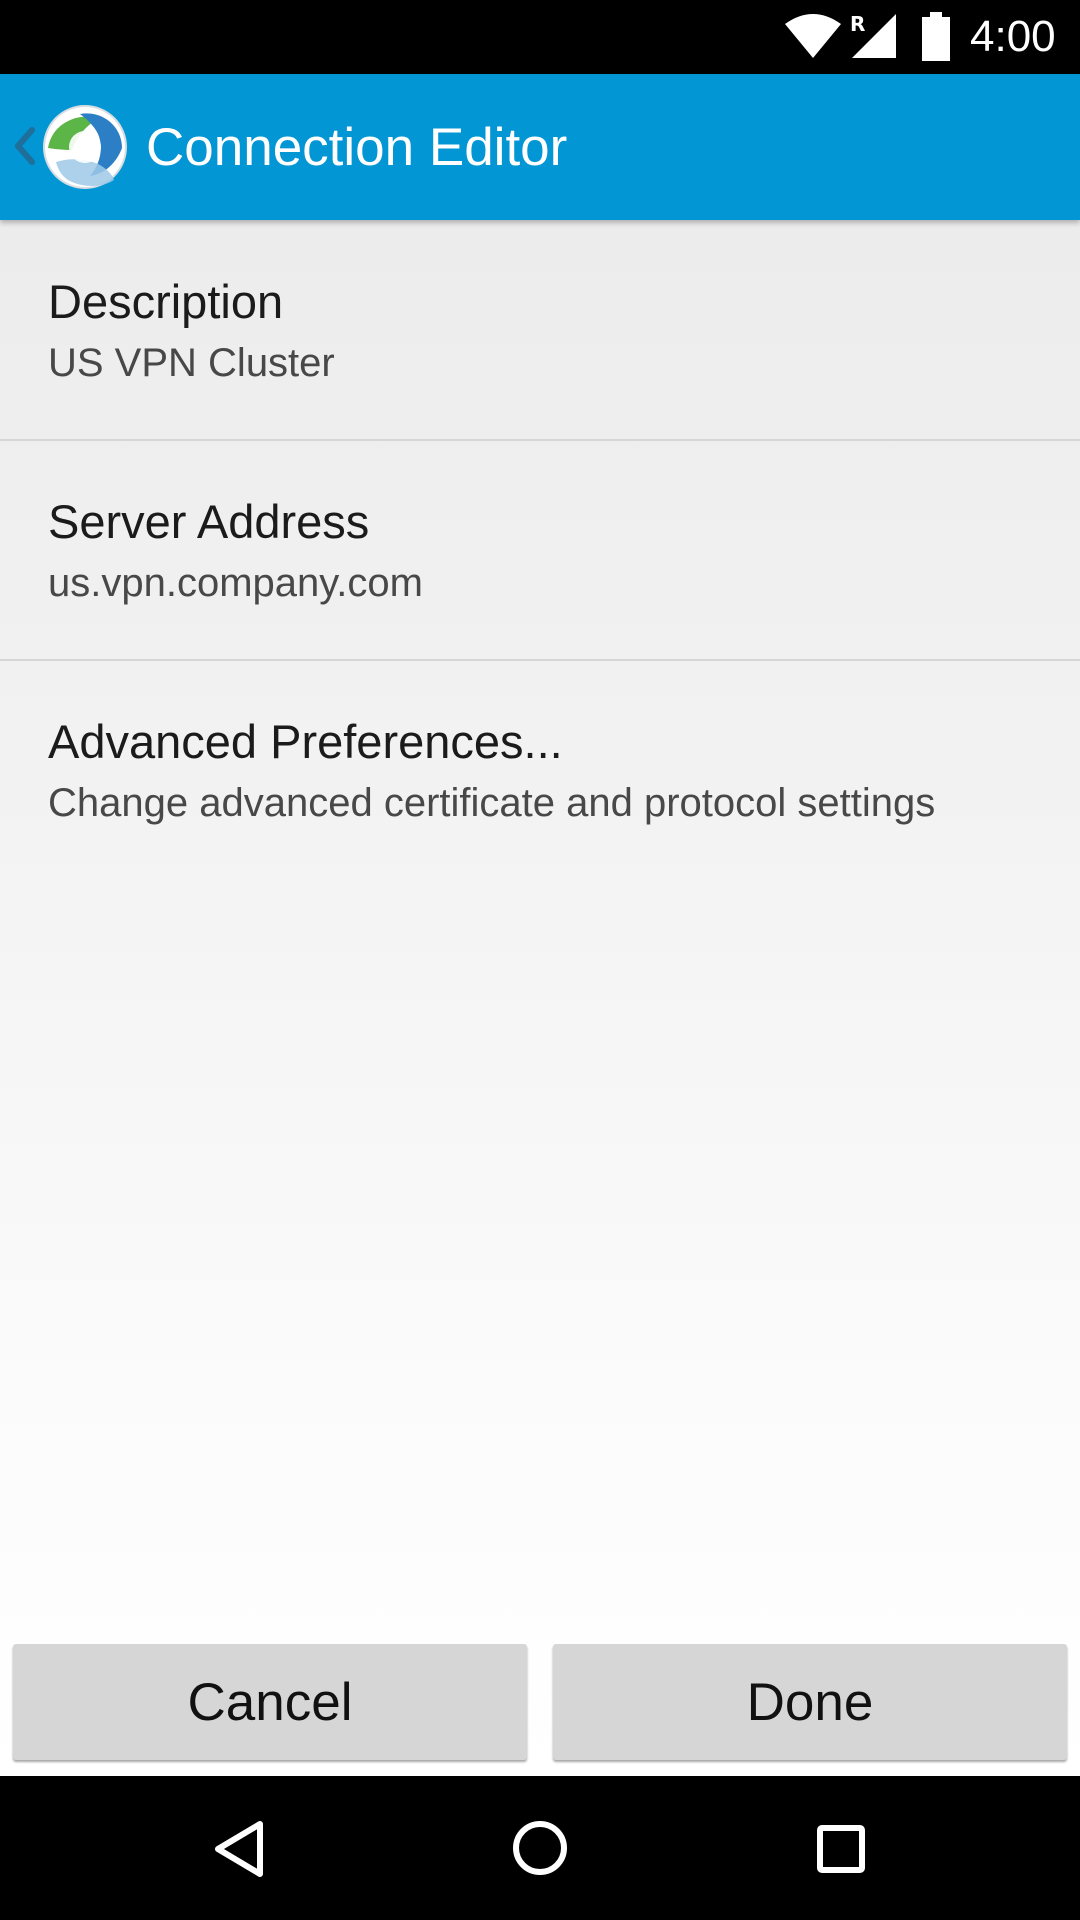  I want to click on pref-summary: US VPN Cluster, so click(191, 363).